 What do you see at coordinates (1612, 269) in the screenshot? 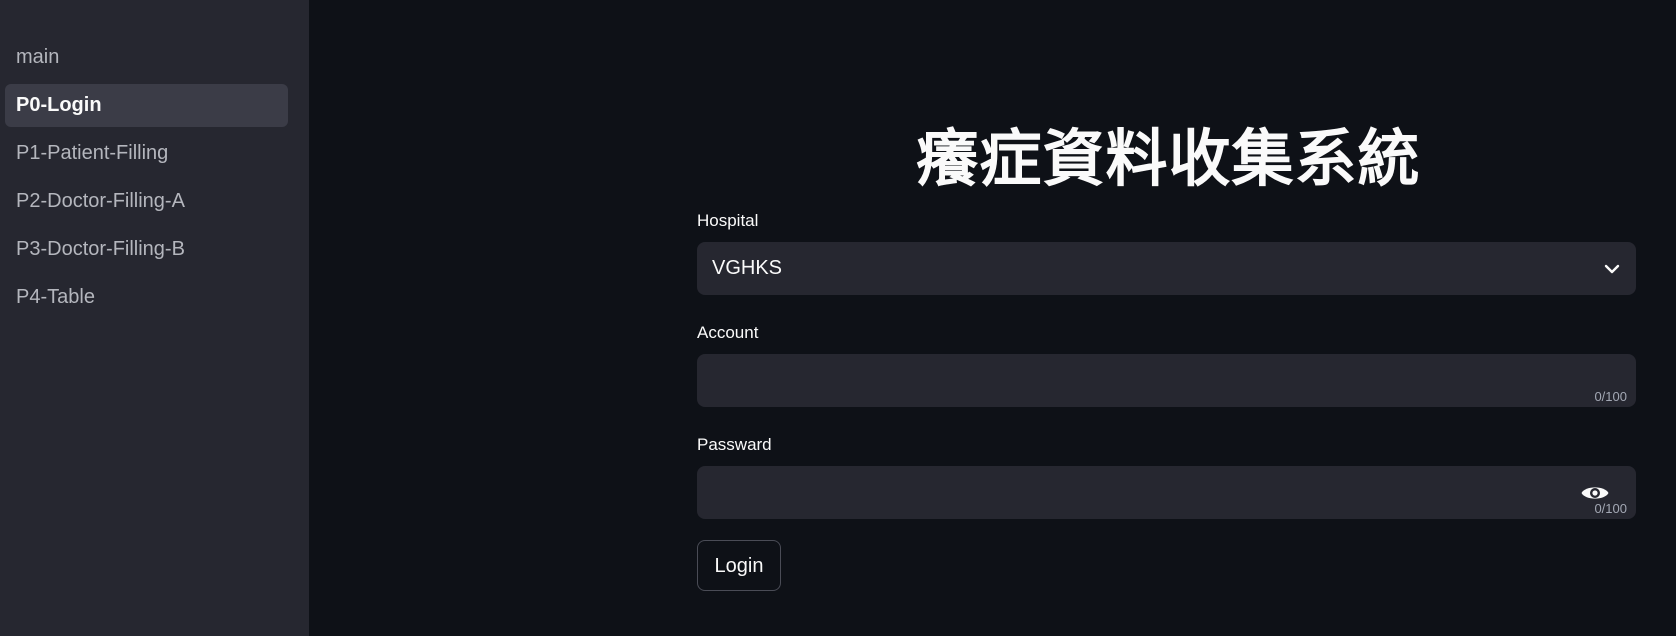
I see `chevron-down-icon` at bounding box center [1612, 269].